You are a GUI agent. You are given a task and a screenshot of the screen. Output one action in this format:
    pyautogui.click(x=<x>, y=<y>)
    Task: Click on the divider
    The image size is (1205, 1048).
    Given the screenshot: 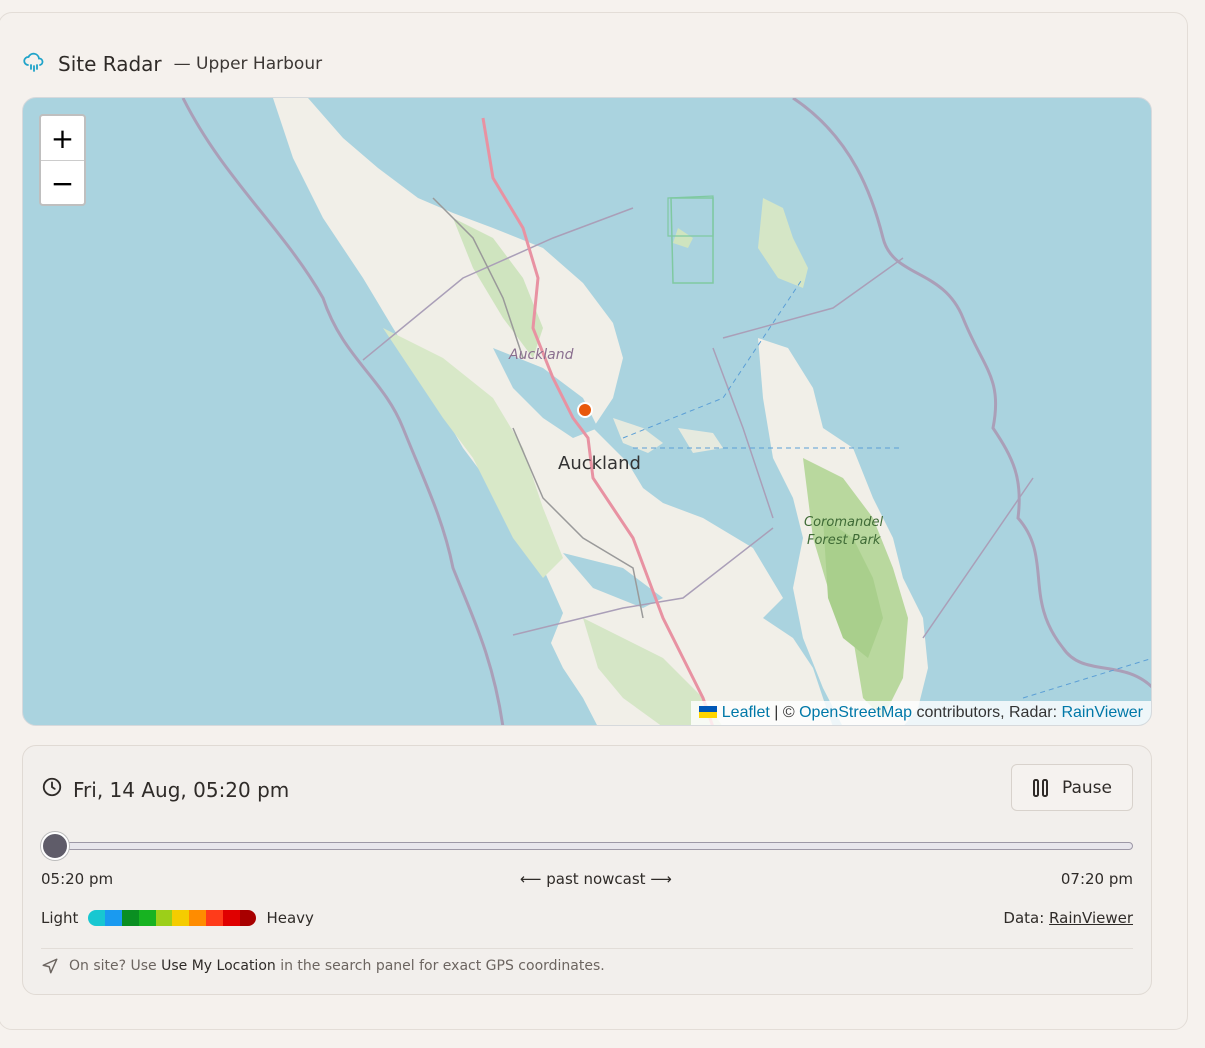 What is the action you would take?
    pyautogui.click(x=587, y=948)
    